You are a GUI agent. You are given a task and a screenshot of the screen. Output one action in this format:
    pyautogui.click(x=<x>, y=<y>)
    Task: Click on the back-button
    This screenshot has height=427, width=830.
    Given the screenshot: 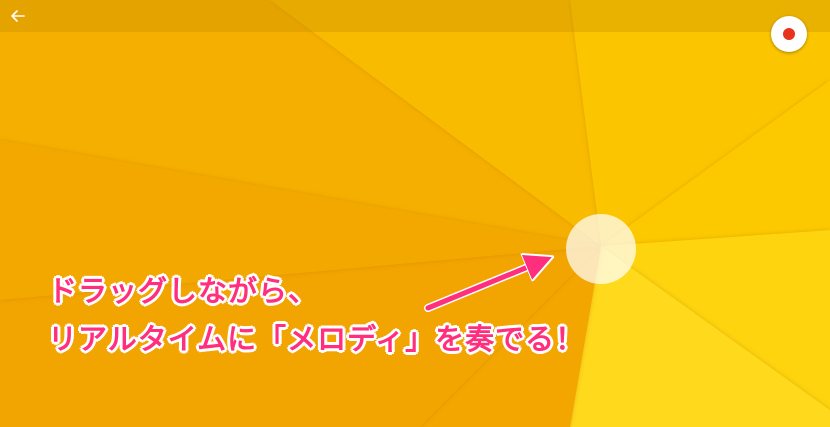 What is the action you would take?
    pyautogui.click(x=18, y=16)
    